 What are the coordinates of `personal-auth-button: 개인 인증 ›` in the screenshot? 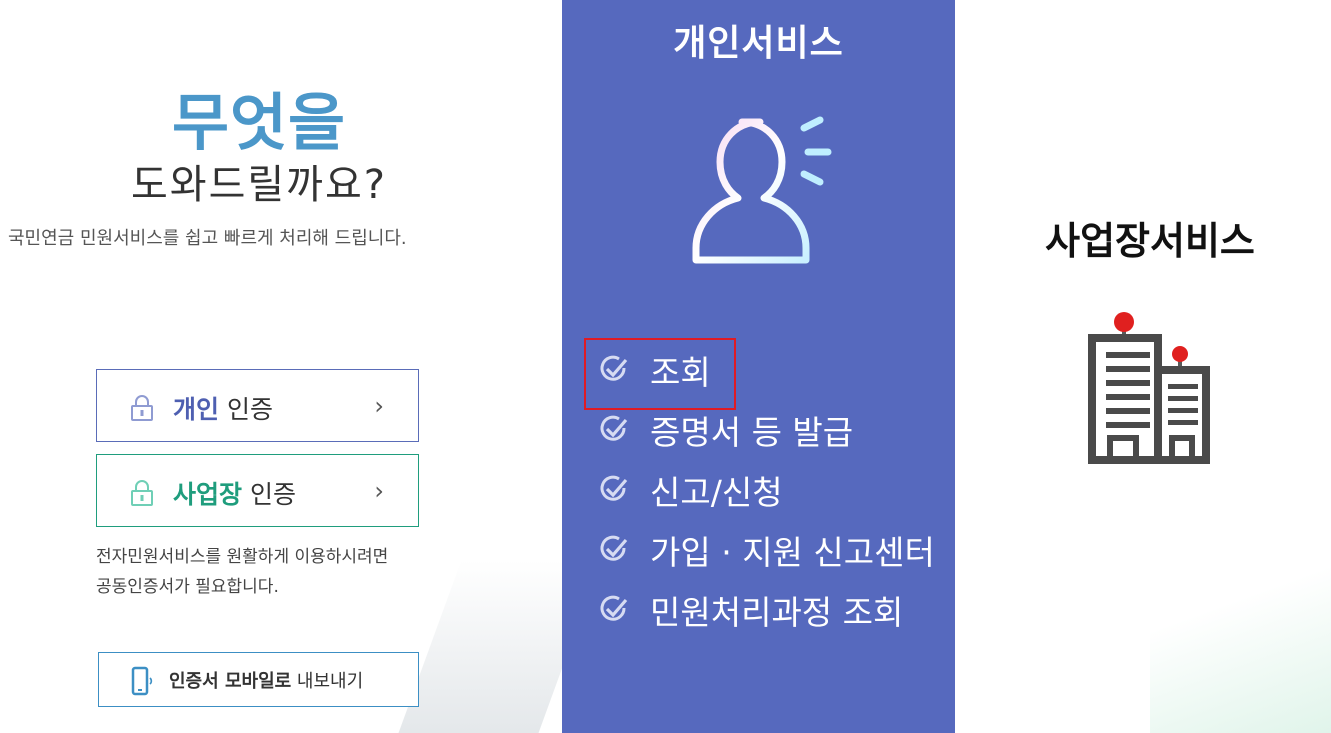 It's located at (257, 405).